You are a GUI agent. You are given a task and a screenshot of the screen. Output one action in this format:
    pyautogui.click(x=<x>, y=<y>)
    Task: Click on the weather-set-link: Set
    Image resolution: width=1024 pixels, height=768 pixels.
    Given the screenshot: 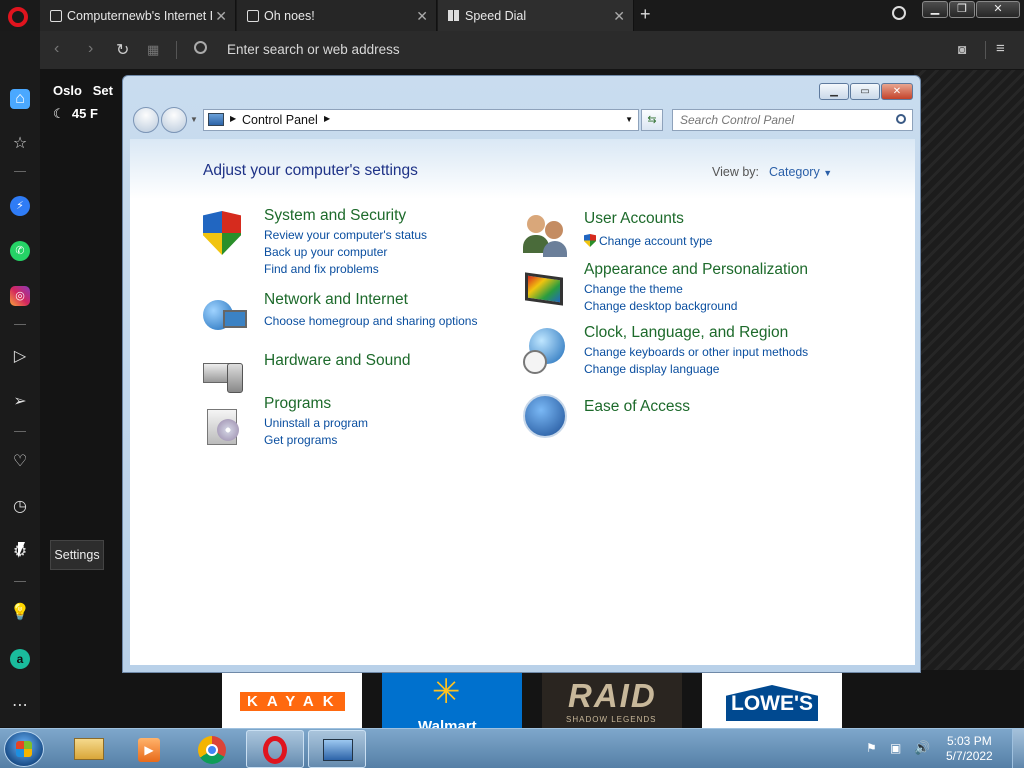 What is the action you would take?
    pyautogui.click(x=103, y=90)
    